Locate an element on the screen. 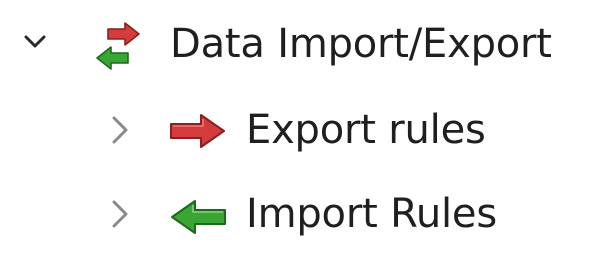 The width and height of the screenshot is (606, 270). green-arrow-left-icon is located at coordinates (198, 217).